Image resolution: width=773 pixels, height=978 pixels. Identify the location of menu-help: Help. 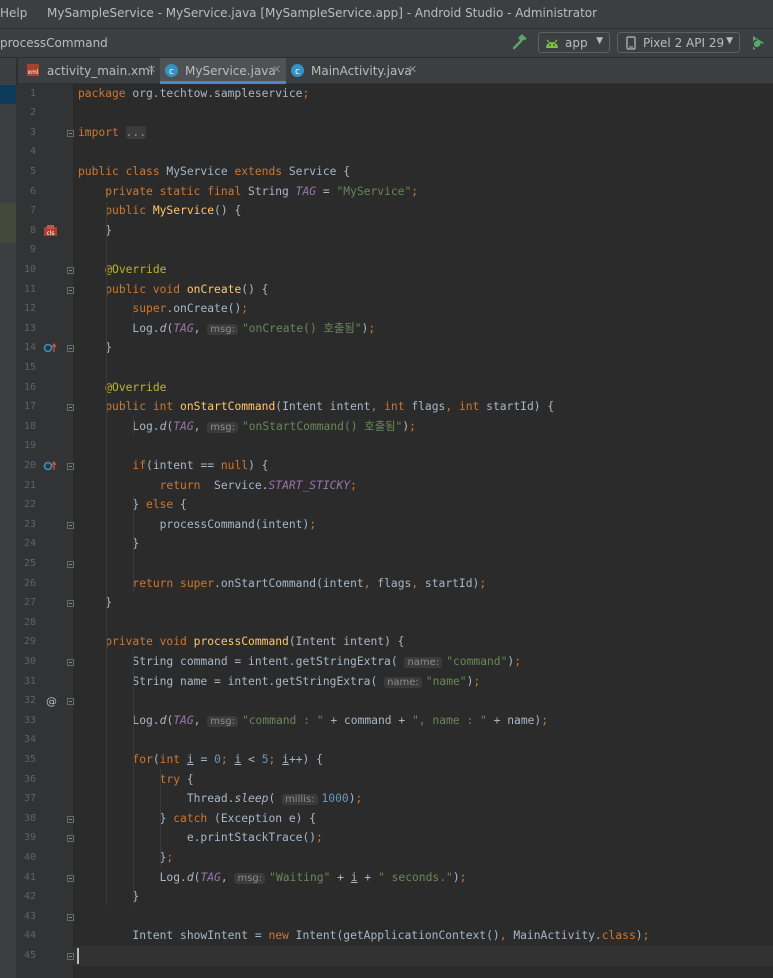
(13, 13).